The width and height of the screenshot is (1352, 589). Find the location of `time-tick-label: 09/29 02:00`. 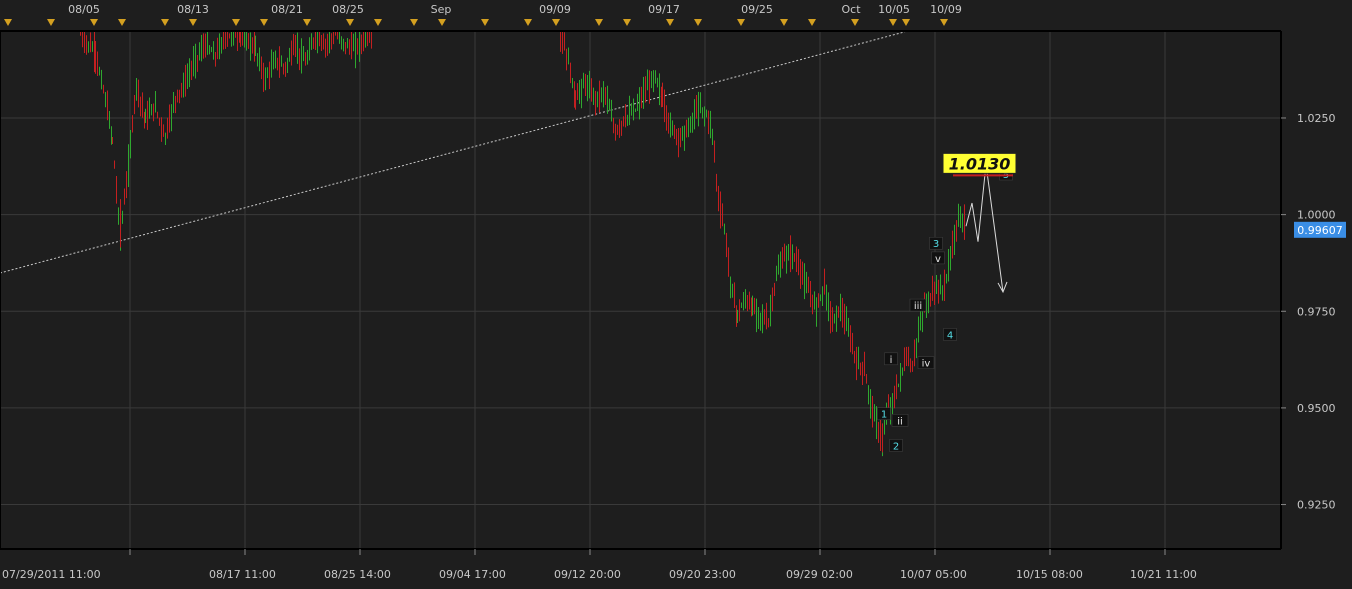

time-tick-label: 09/29 02:00 is located at coordinates (819, 574).